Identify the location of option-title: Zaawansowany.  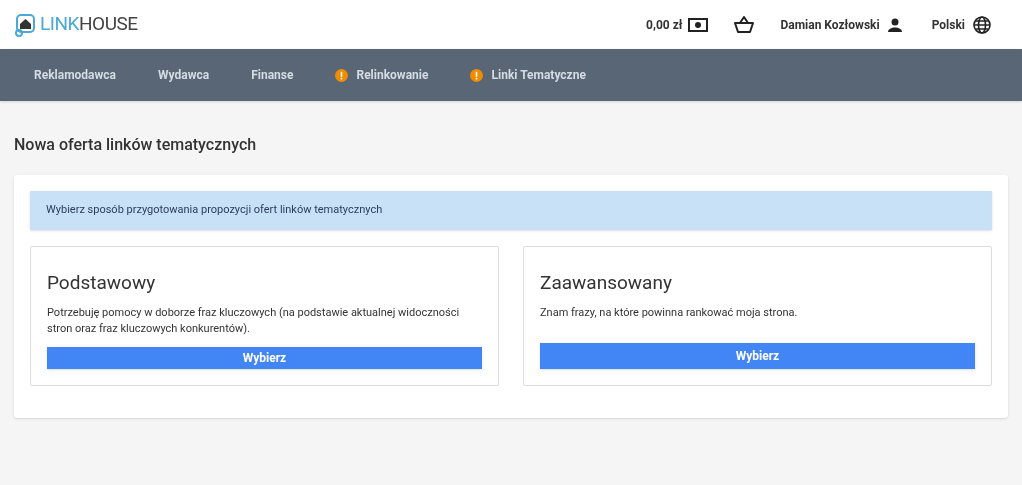
(606, 282).